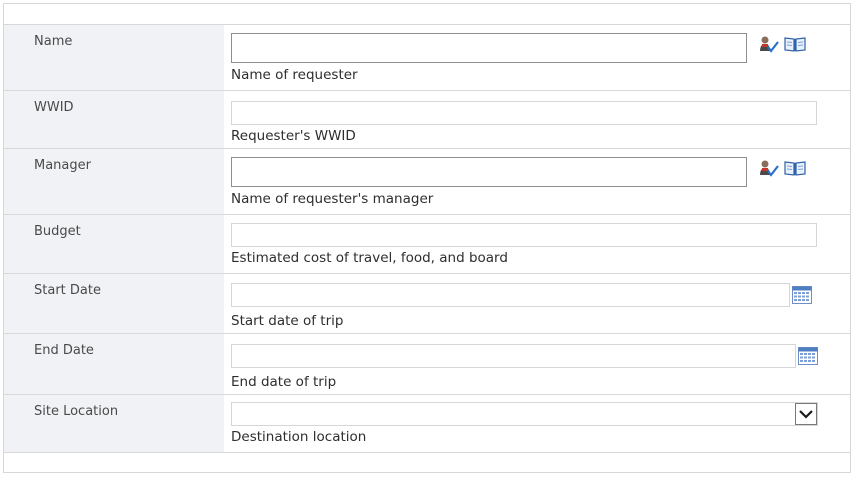 This screenshot has height=477, width=854. I want to click on field-cell: Requester's WWID, so click(537, 120).